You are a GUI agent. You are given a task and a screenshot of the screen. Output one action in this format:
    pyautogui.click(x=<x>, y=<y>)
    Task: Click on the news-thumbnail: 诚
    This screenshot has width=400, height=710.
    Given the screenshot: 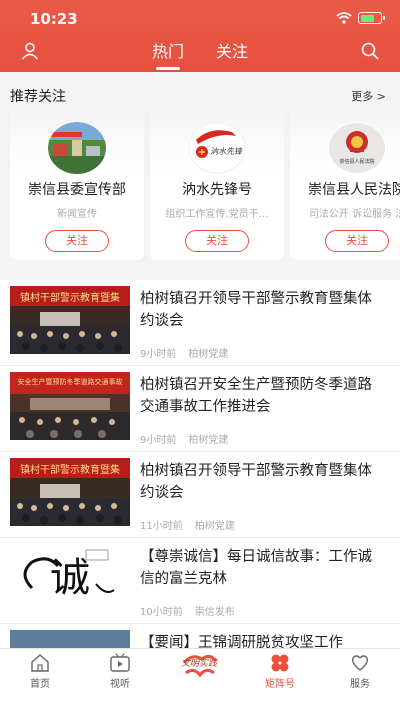 What is the action you would take?
    pyautogui.click(x=70, y=578)
    